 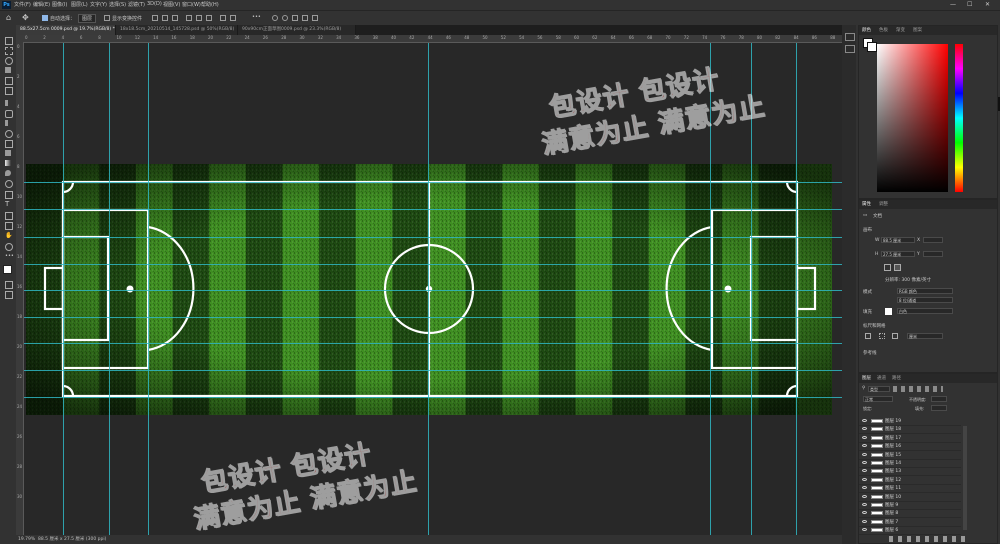 I want to click on quick-mask-icon, so click(x=9, y=285).